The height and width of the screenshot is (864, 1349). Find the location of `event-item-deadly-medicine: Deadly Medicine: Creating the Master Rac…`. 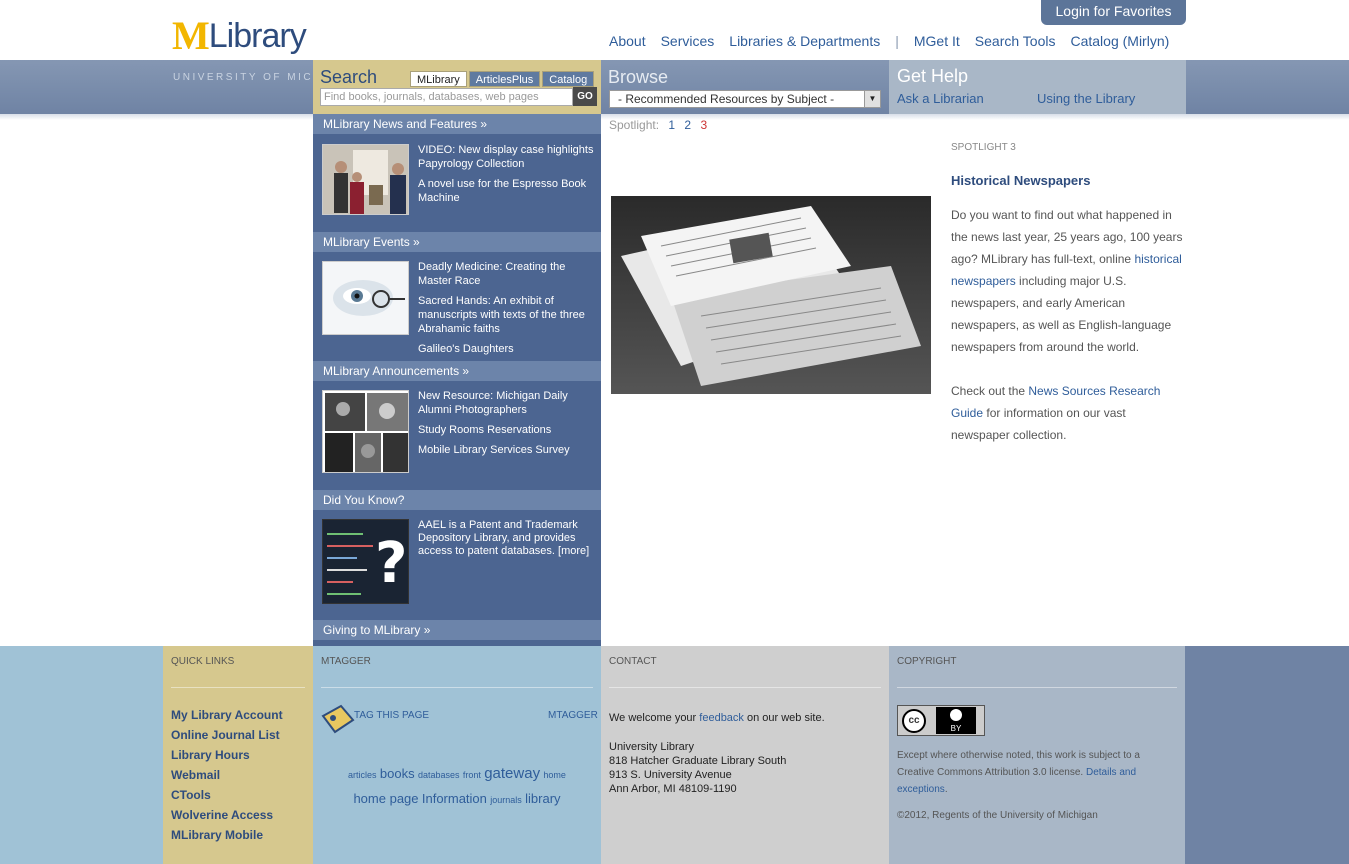

event-item-deadly-medicine: Deadly Medicine: Creating the Master Rac… is located at coordinates (507, 274).